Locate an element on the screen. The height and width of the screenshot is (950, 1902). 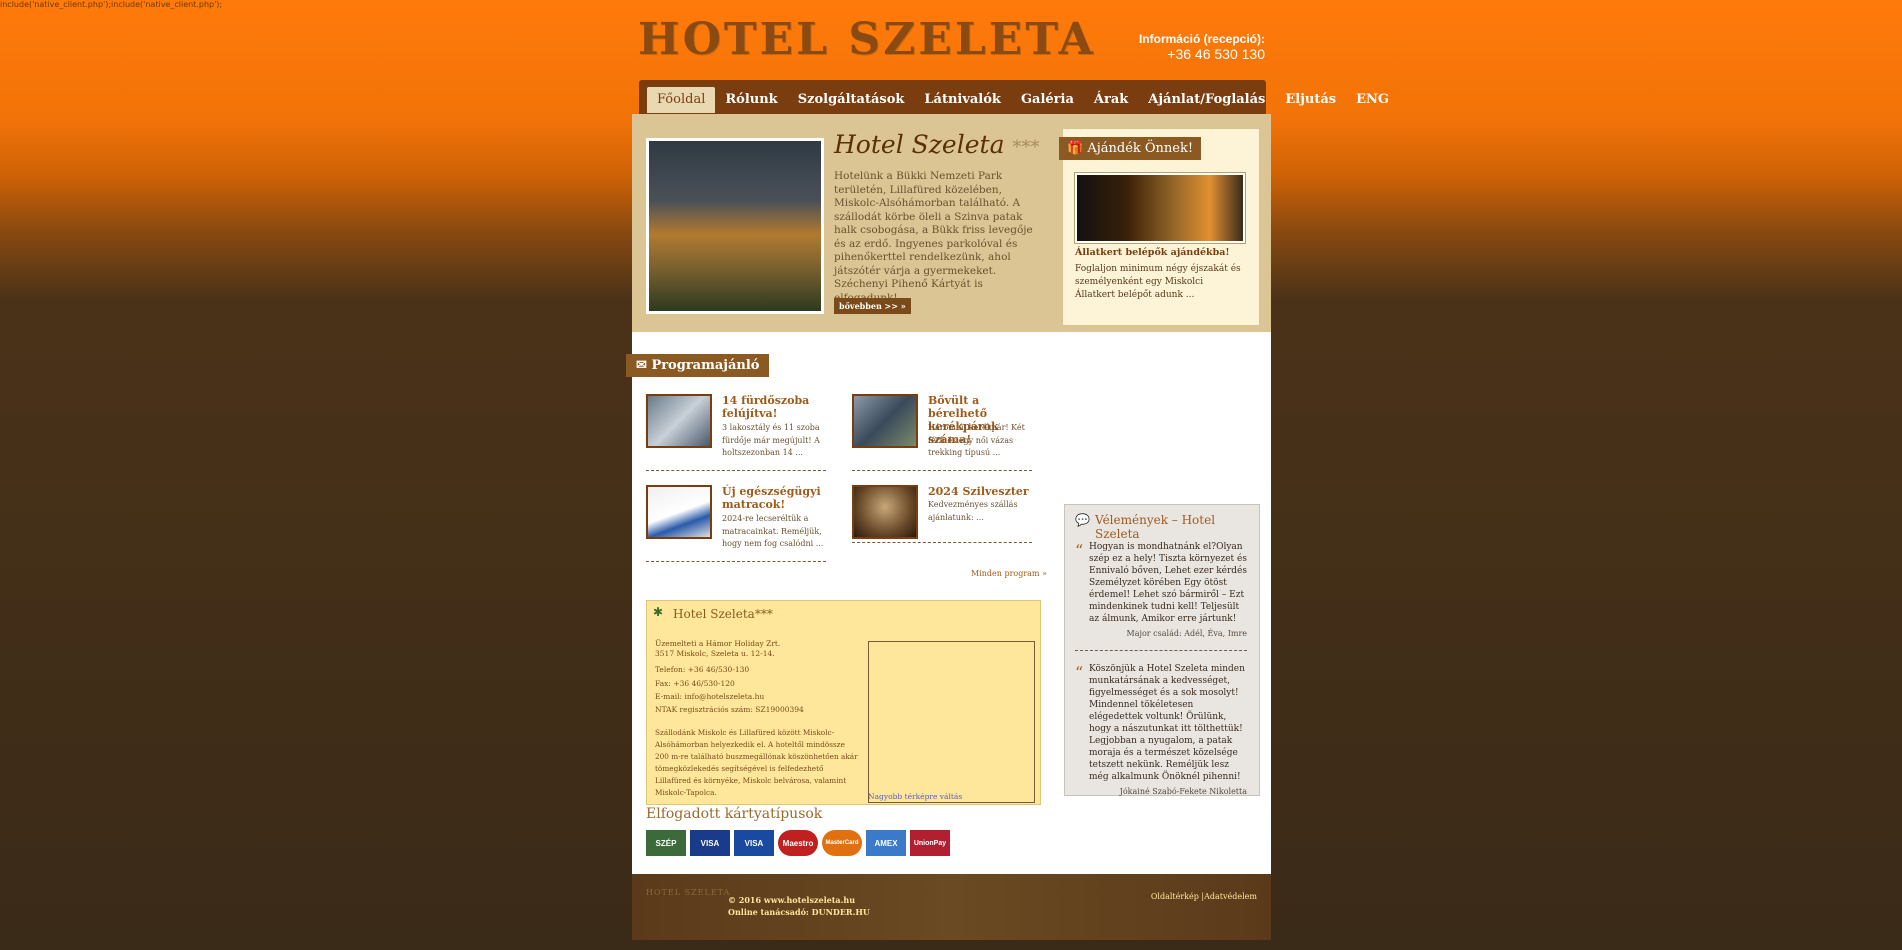
contact-title: ✱ Hotel Szeleta*** is located at coordinates (713, 613).